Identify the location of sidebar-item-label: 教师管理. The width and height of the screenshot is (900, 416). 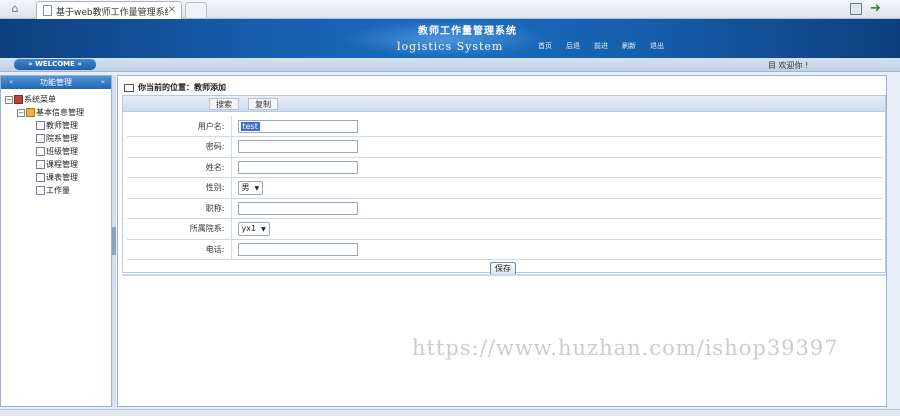
(62, 125).